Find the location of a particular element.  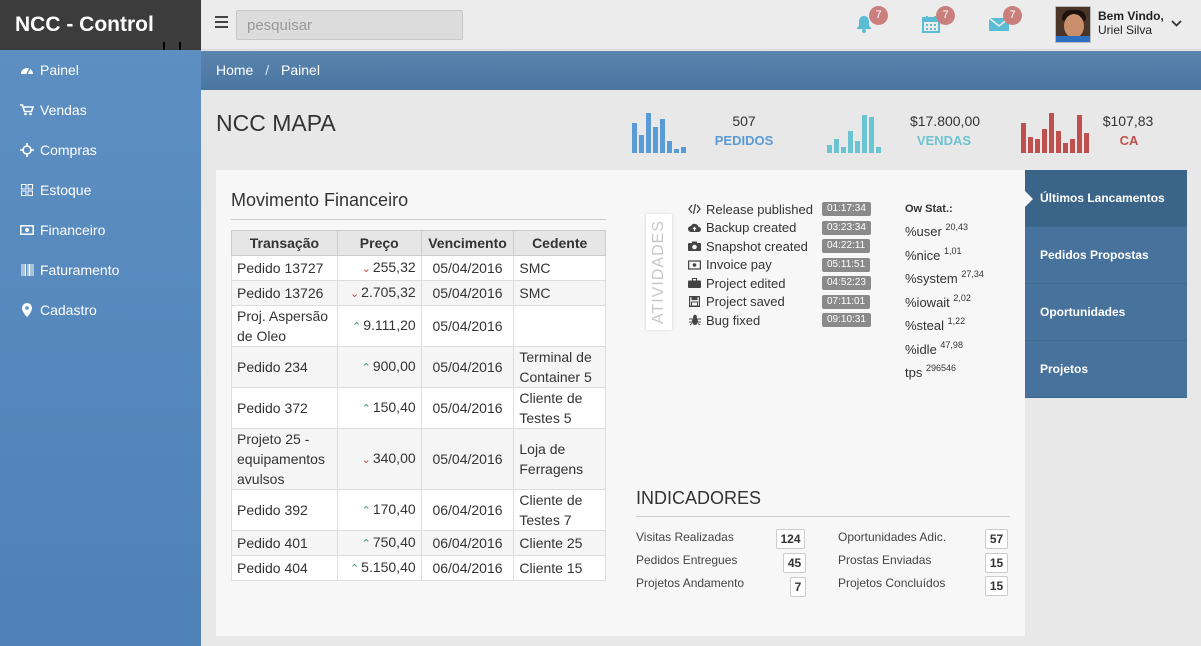

sidebar-item-financeiro: Financeiro is located at coordinates (100, 230).